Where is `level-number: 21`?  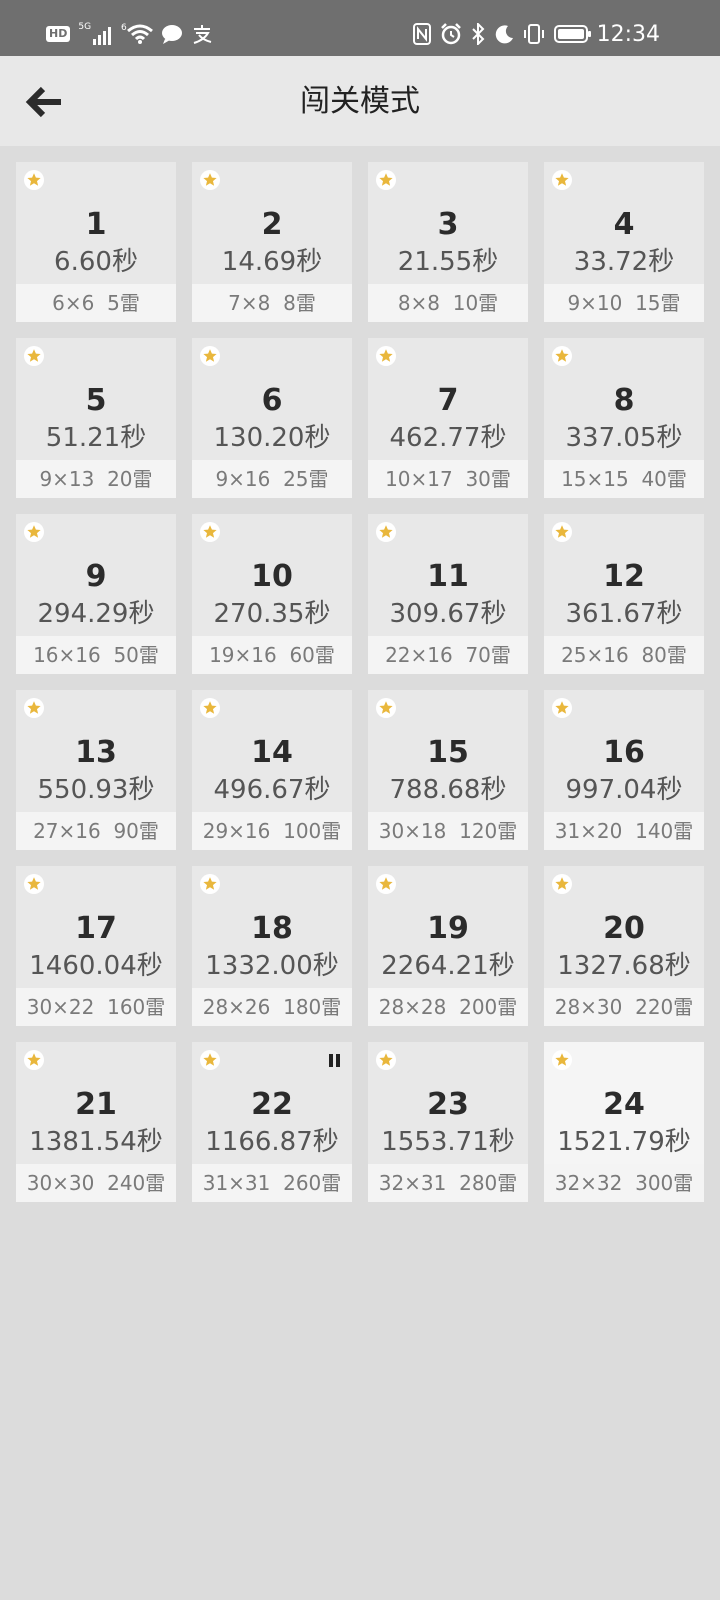
level-number: 21 is located at coordinates (96, 1104).